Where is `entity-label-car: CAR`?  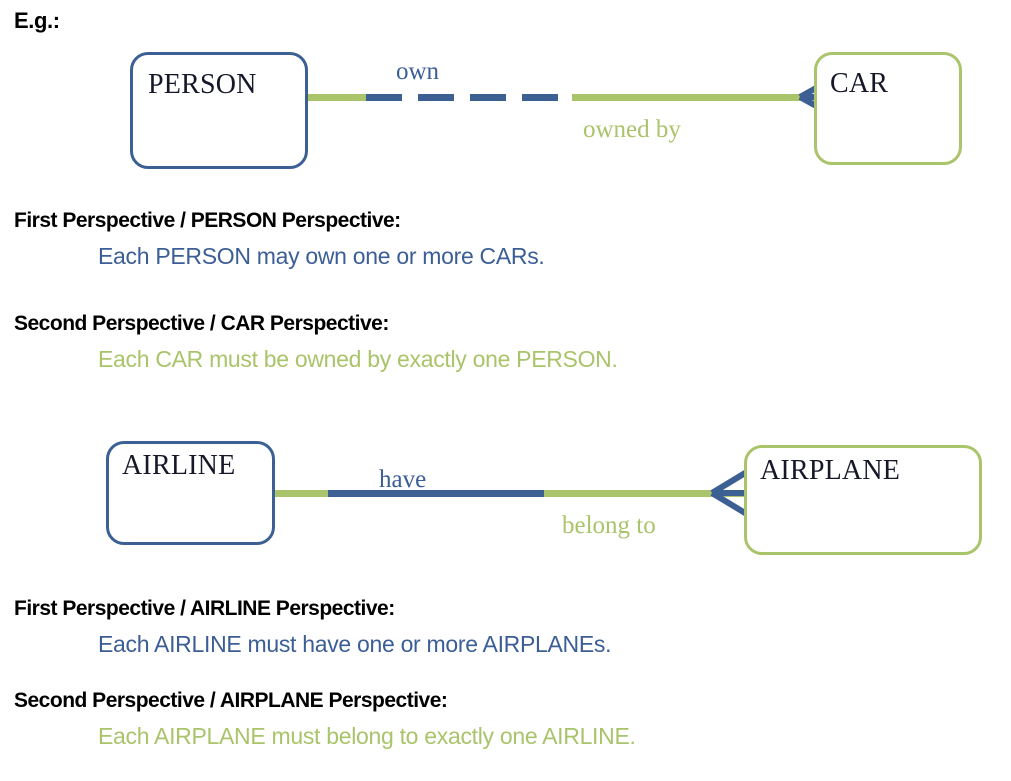
entity-label-car: CAR is located at coordinates (859, 83).